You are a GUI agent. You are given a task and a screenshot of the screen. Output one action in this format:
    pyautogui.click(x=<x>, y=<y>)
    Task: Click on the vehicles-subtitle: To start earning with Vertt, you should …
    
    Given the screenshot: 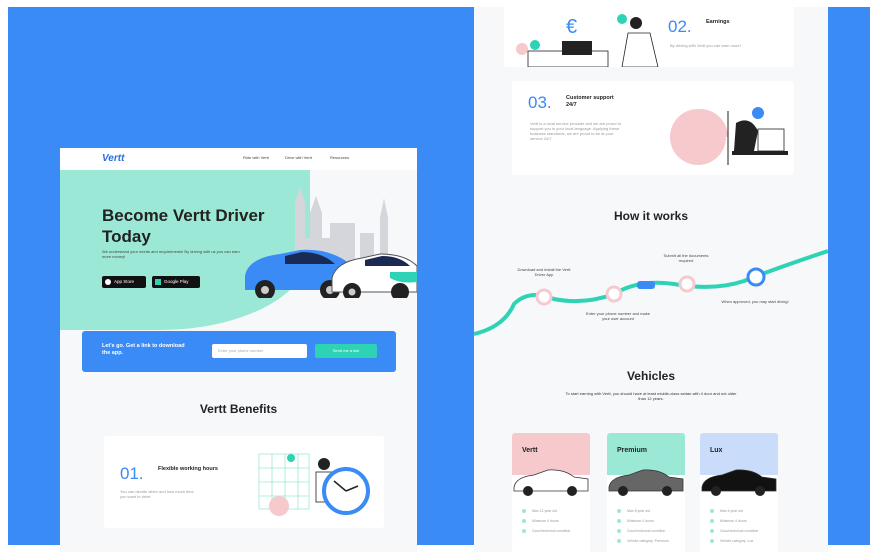 What is the action you would take?
    pyautogui.click(x=651, y=396)
    